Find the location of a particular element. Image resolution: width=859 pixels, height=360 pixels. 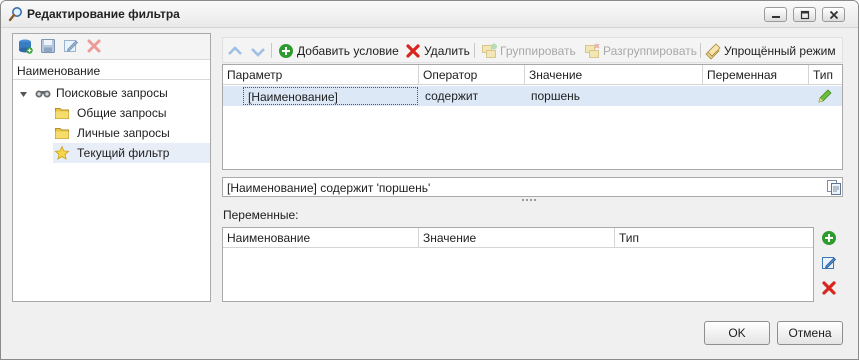

tree-item-search-queries: Поисковые запросы is located at coordinates (111, 93).